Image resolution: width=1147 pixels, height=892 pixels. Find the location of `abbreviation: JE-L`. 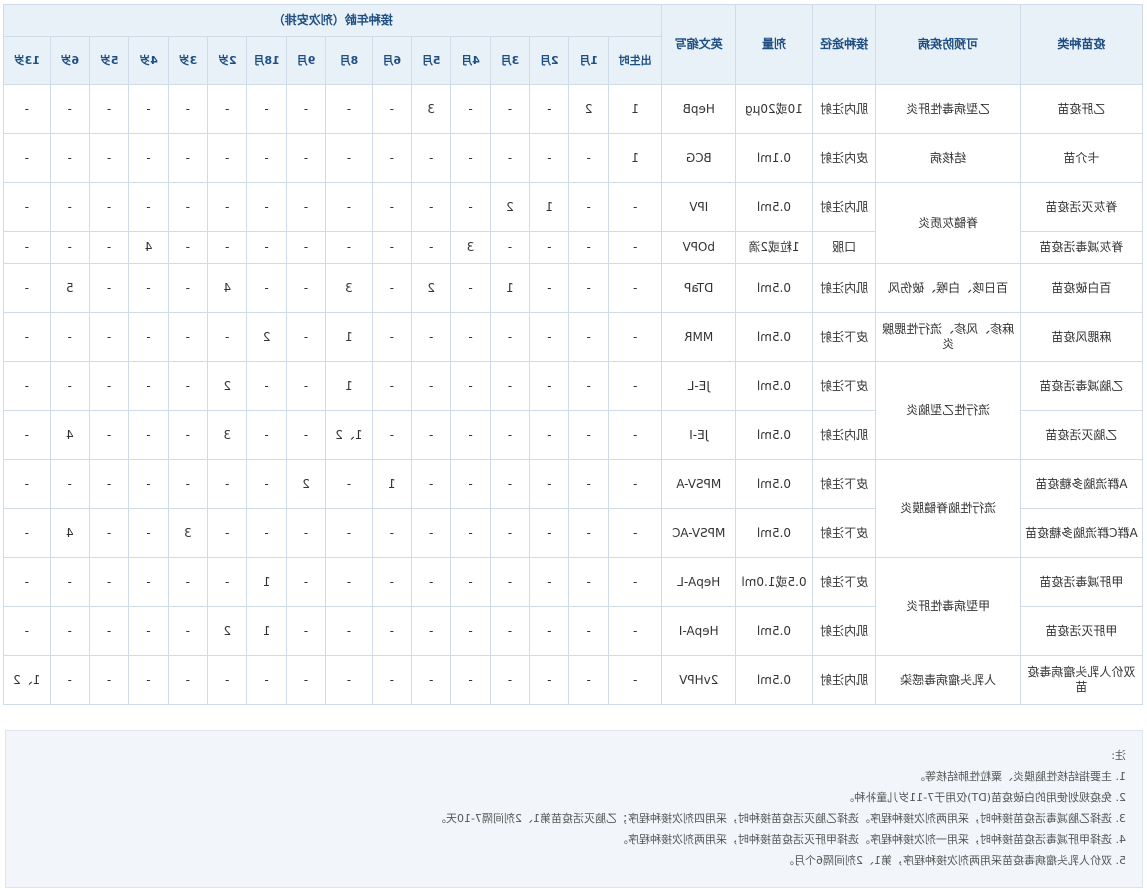

abbreviation: JE-L is located at coordinates (698, 386).